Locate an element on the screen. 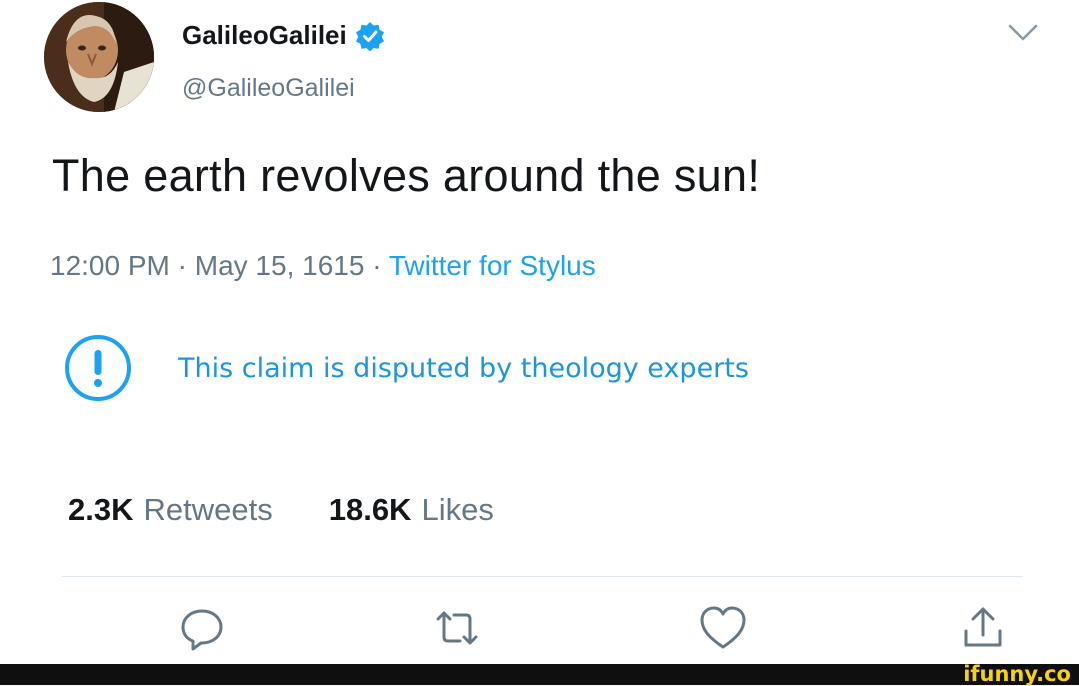  retweets-label: Retweets is located at coordinates (208, 509).